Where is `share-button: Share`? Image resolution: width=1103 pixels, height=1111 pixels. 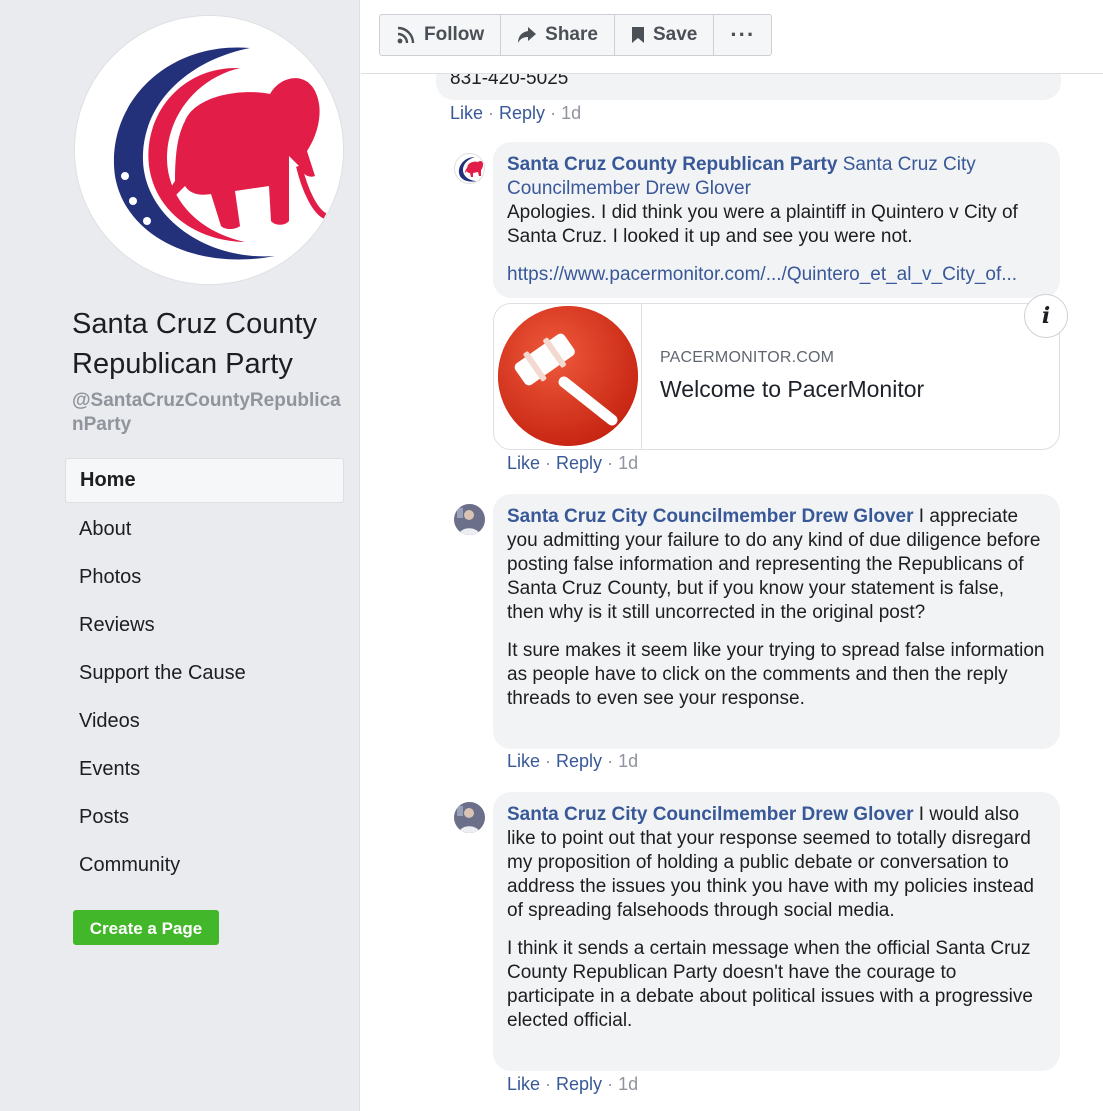 share-button: Share is located at coordinates (558, 35).